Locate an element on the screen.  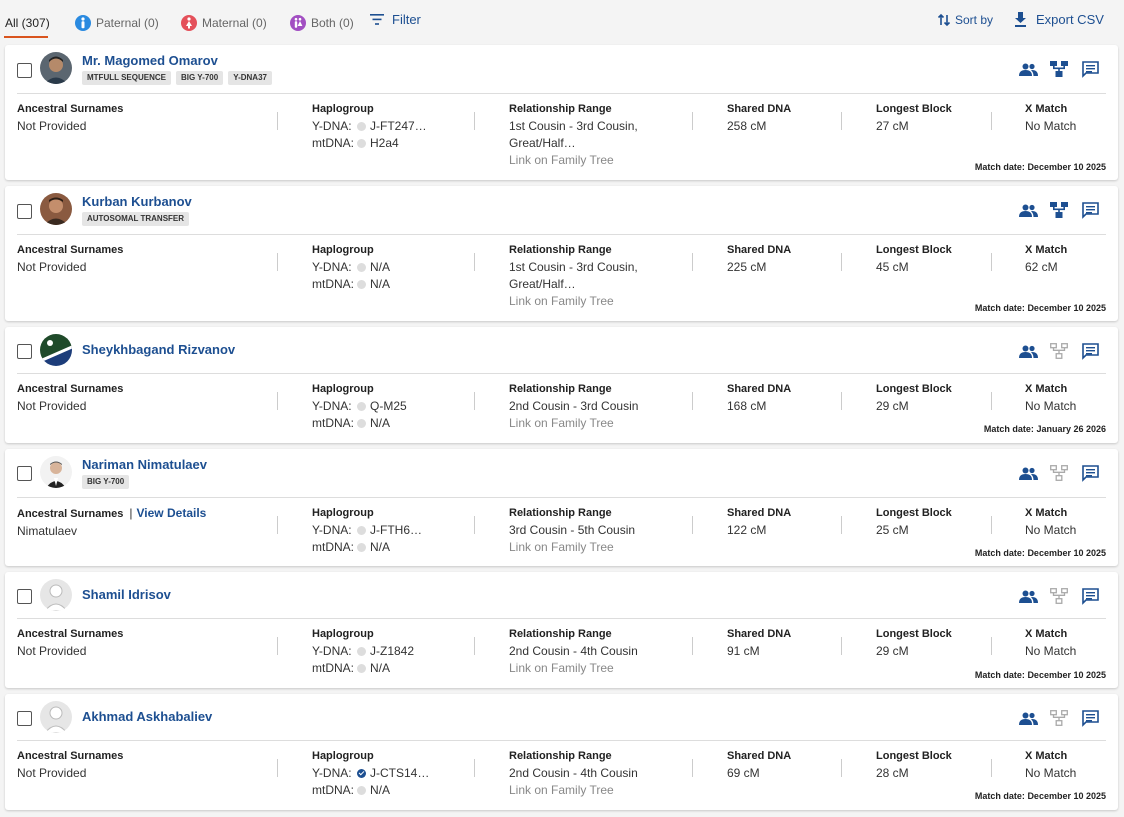
longest-block: Longest Block 27 cM is located at coordinates (914, 118).